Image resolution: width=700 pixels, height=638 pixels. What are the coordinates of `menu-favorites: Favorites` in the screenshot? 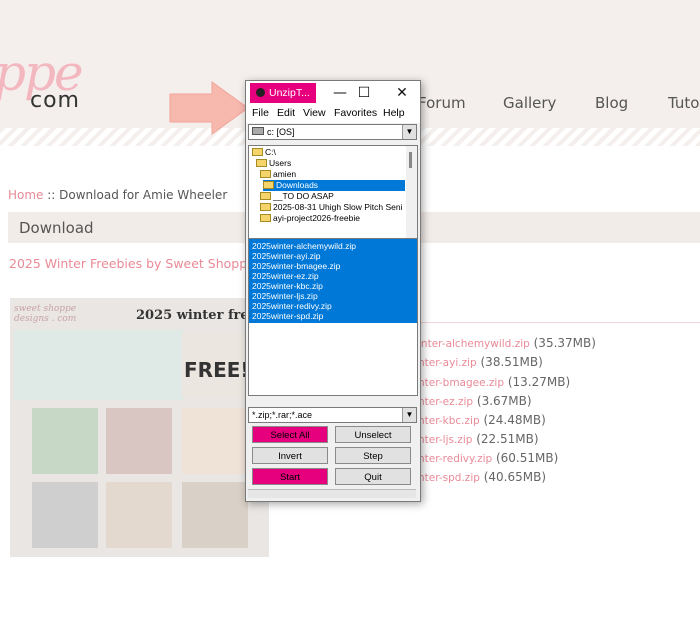 It's located at (355, 113).